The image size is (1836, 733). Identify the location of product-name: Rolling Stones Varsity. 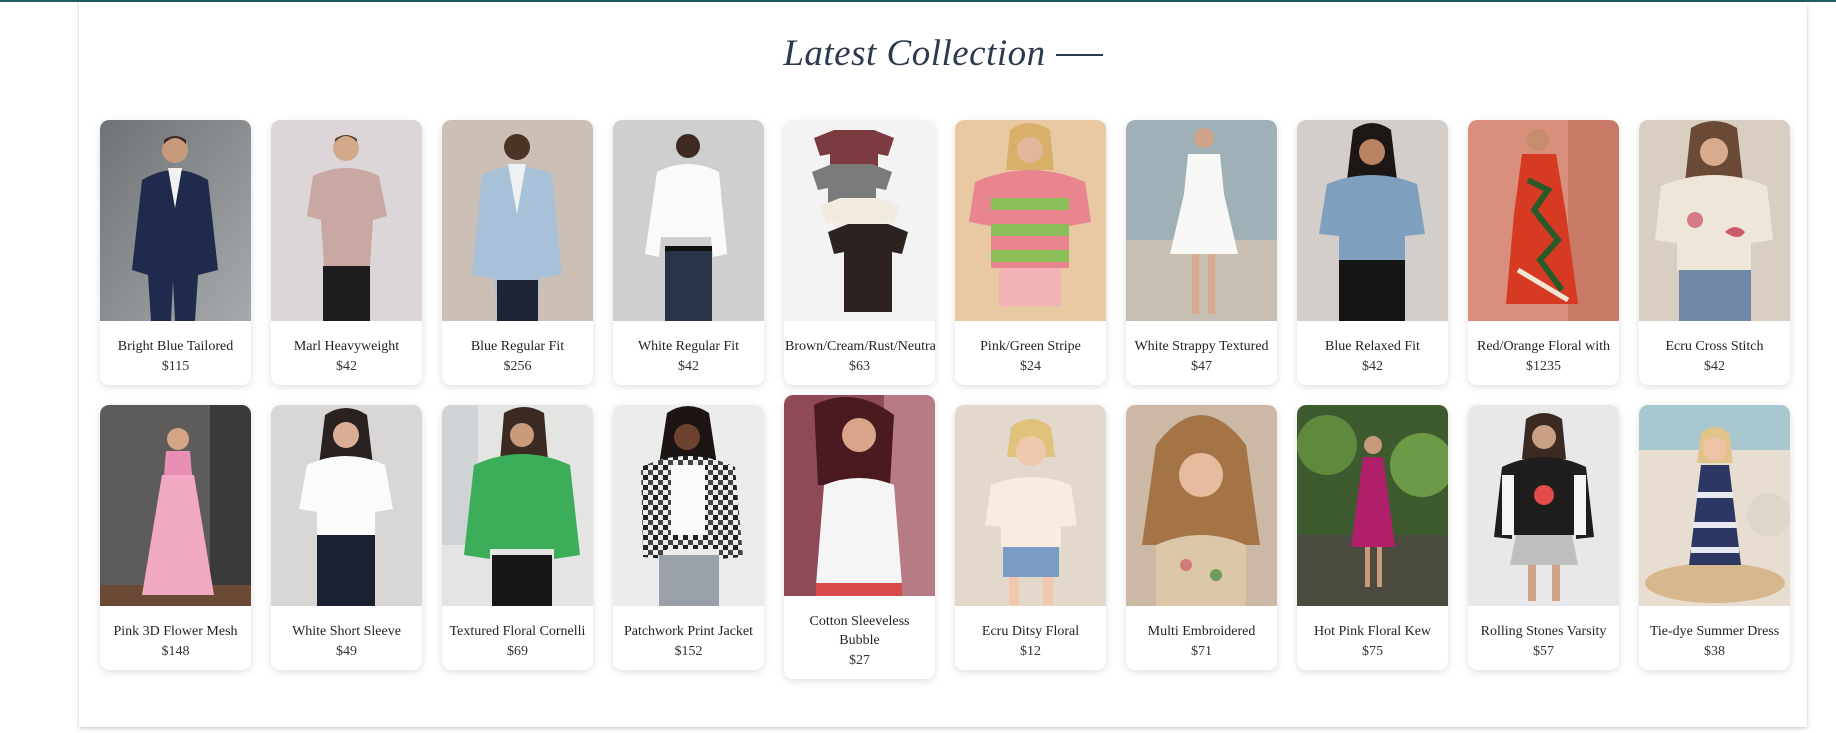
(1543, 631).